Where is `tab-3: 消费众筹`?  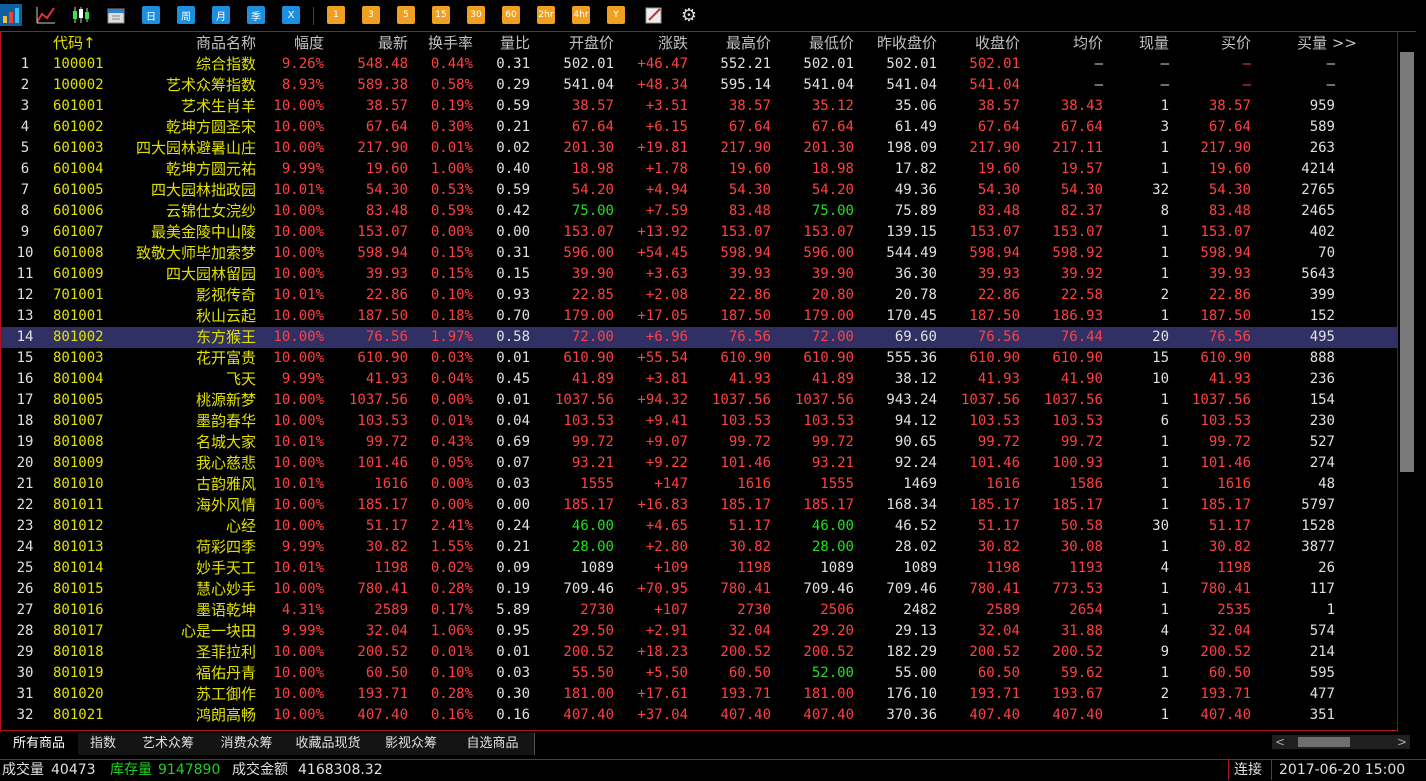 tab-3: 消费众筹 is located at coordinates (247, 744).